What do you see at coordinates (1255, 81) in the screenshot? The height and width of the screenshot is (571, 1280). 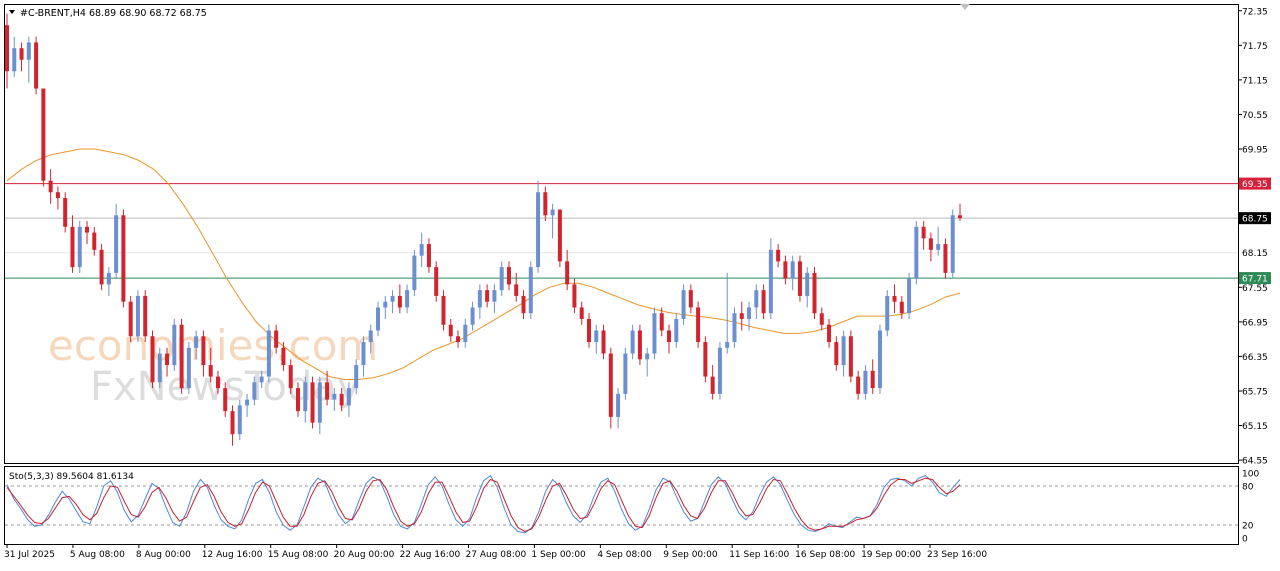 I see `price-tick-label: 71.15` at bounding box center [1255, 81].